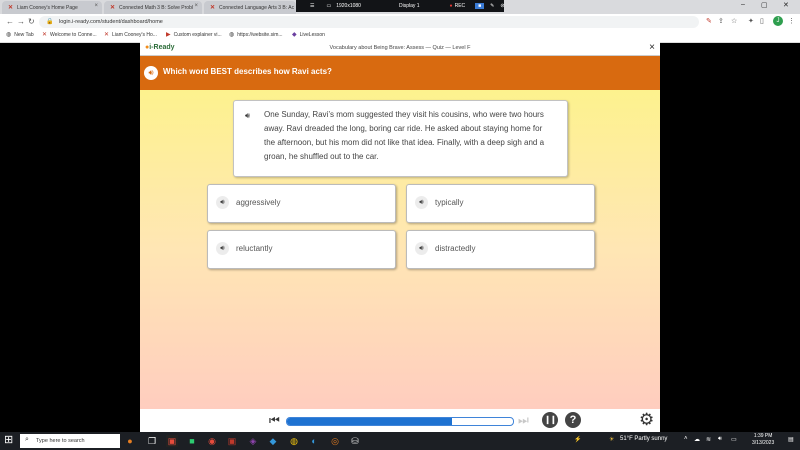 The width and height of the screenshot is (800, 450). Describe the element at coordinates (258, 202) in the screenshot. I see `answer-label: aggressively` at that location.